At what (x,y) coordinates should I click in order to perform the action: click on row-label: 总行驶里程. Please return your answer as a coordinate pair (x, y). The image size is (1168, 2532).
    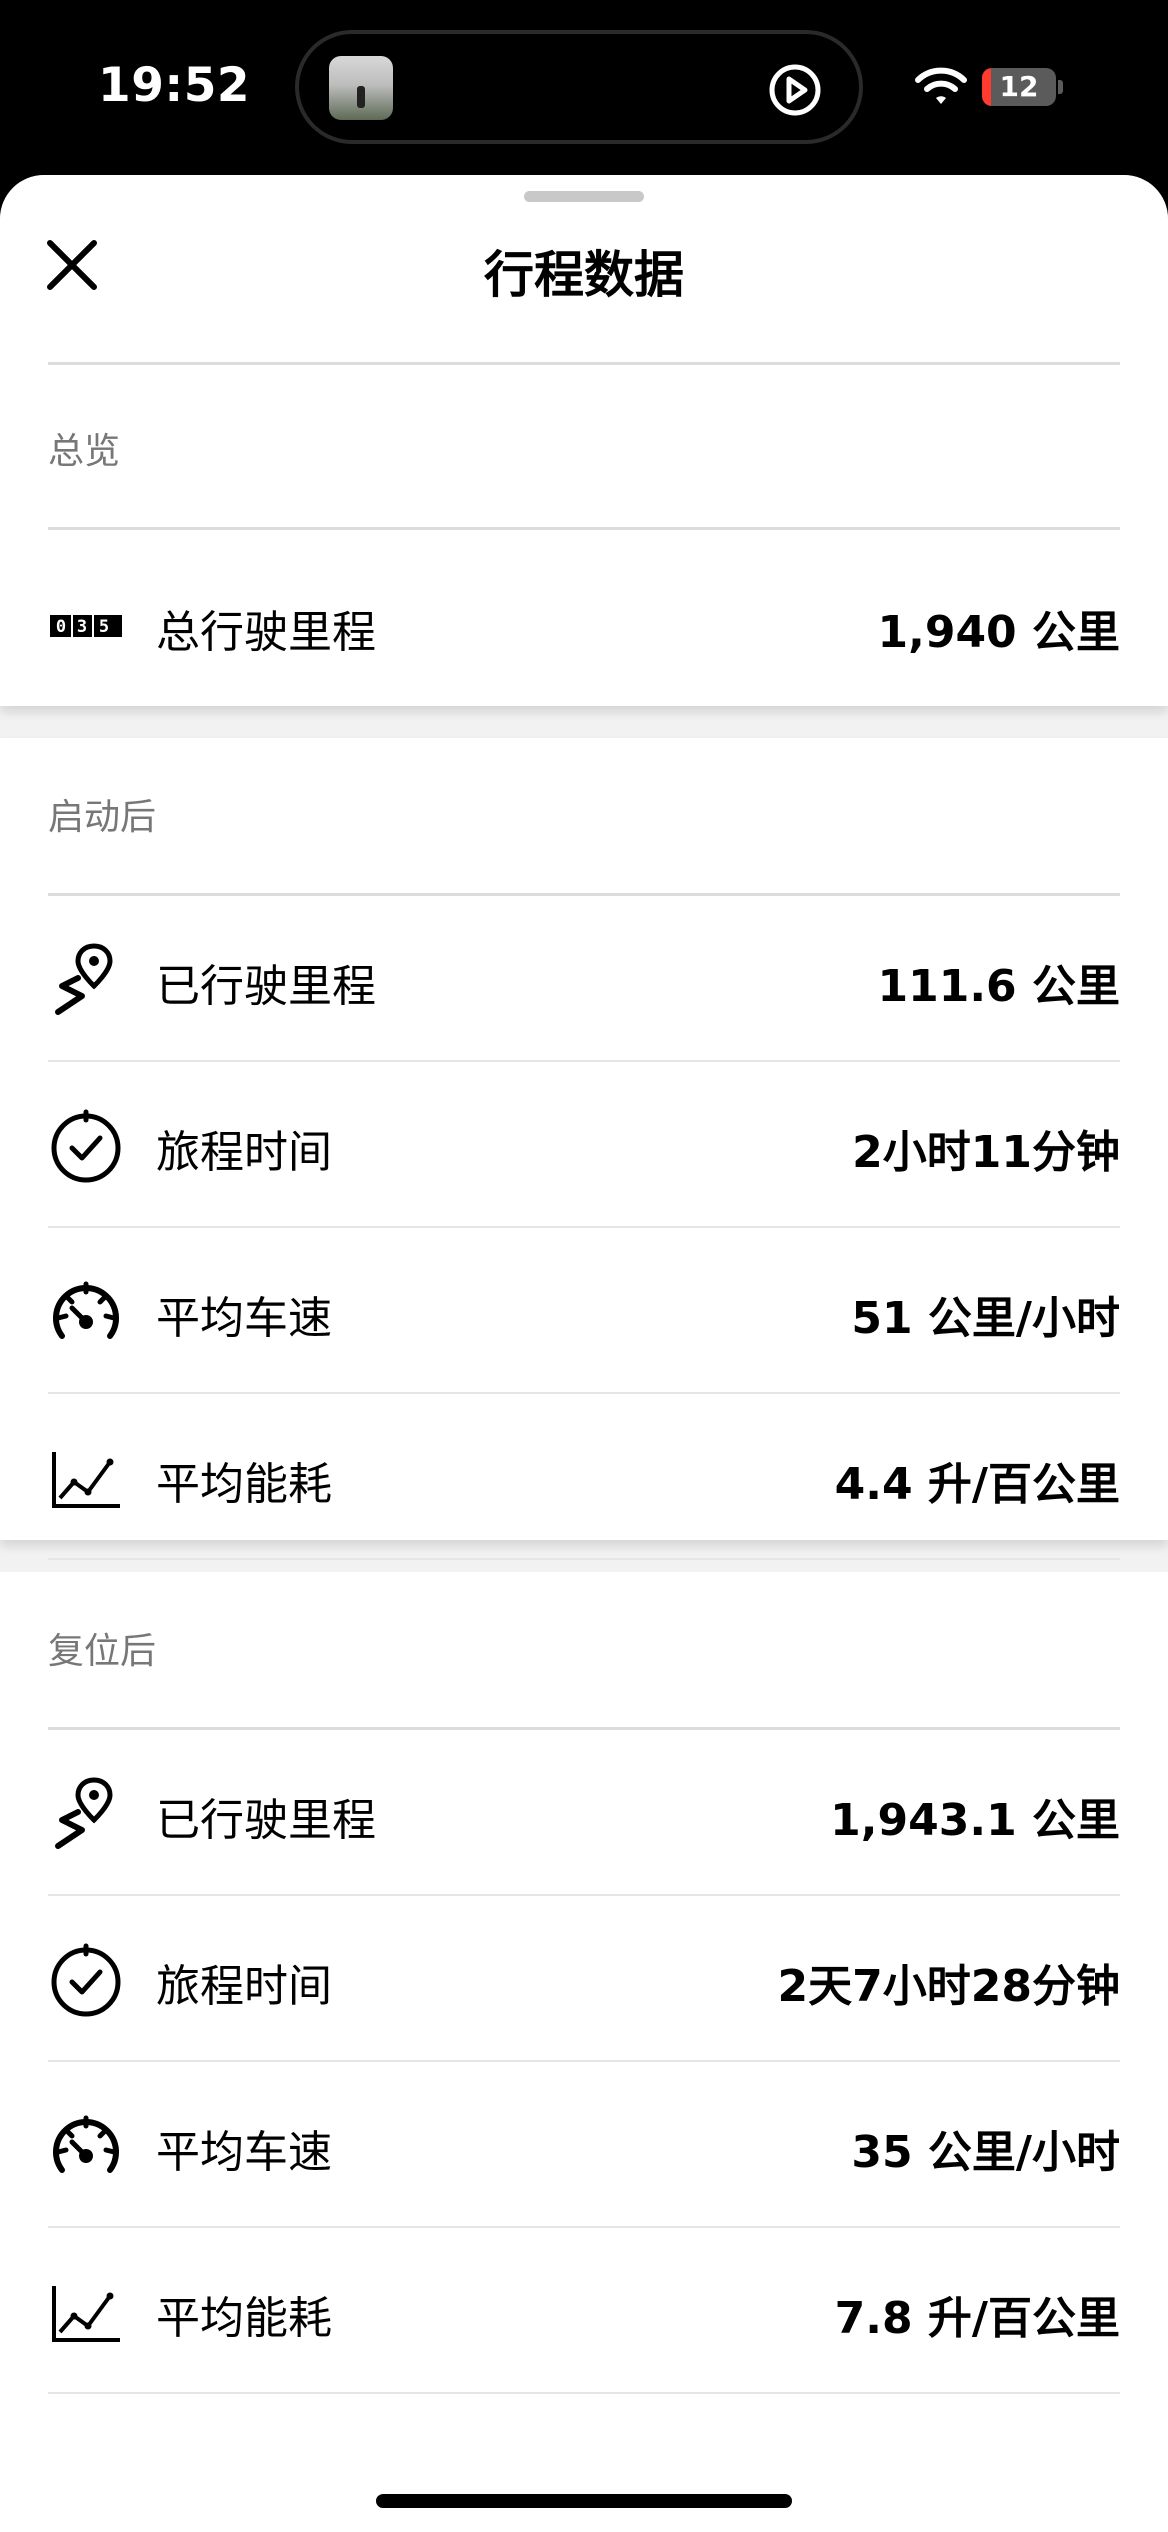
    Looking at the image, I should click on (266, 632).